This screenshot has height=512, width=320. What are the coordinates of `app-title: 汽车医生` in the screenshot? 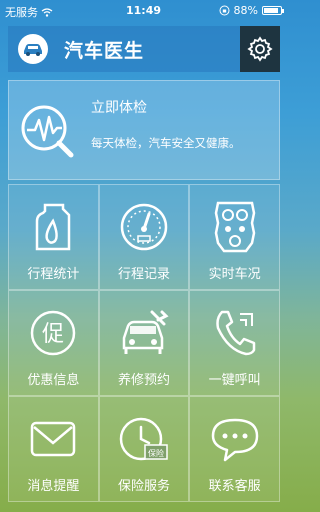 It's located at (104, 50).